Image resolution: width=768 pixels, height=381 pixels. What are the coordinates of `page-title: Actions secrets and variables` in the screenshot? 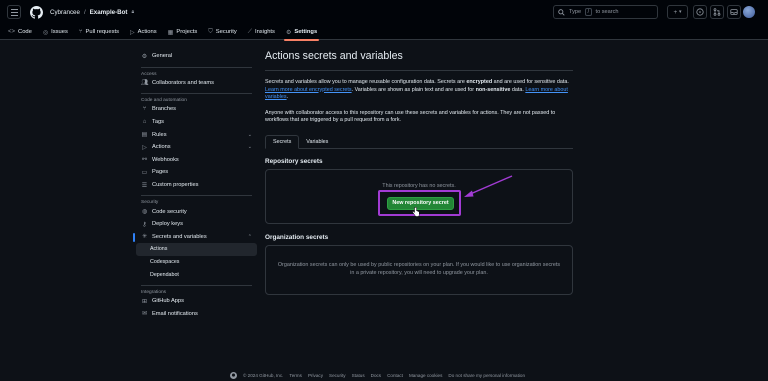 It's located at (334, 56).